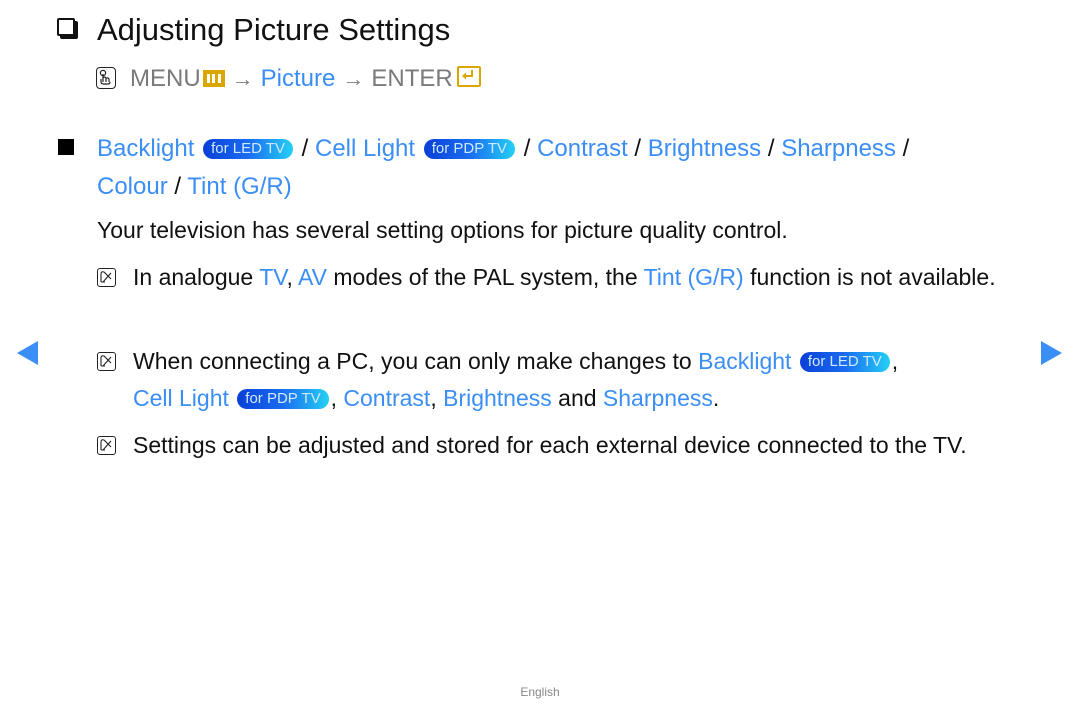 Image resolution: width=1080 pixels, height=705 pixels. What do you see at coordinates (196, 277) in the screenshot?
I see `note-text: In analogue` at bounding box center [196, 277].